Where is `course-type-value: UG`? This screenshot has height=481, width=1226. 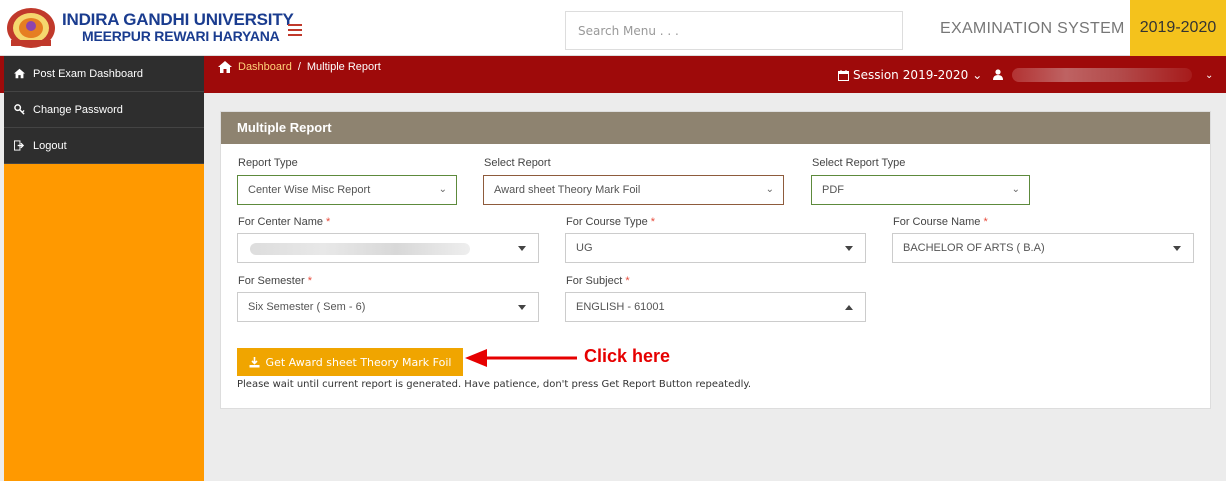
course-type-value: UG is located at coordinates (584, 248).